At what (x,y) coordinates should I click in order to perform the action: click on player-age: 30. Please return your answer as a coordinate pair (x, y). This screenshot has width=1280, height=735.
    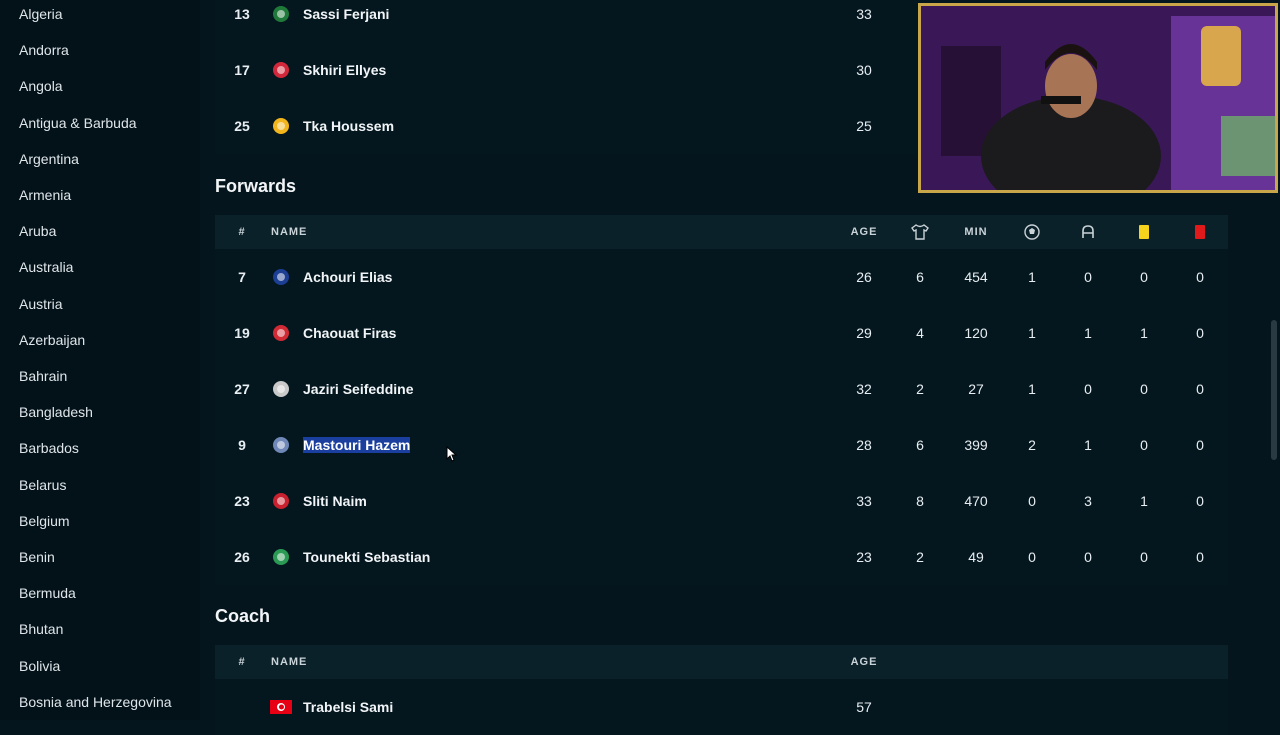
    Looking at the image, I should click on (864, 70).